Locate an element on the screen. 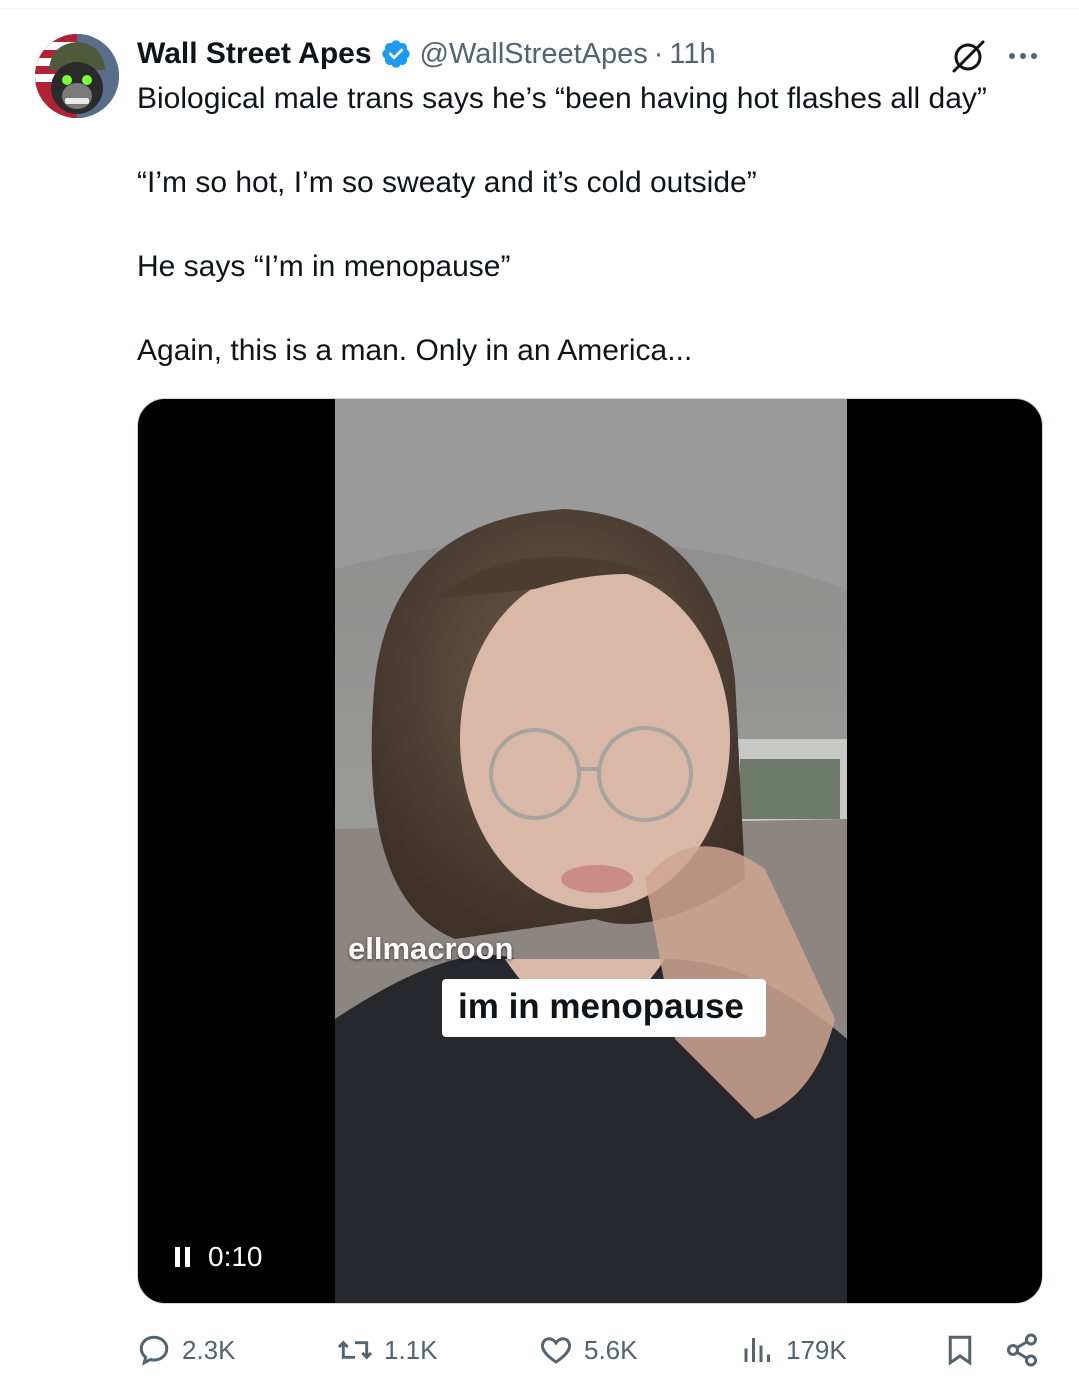 Image resolution: width=1079 pixels, height=1392 pixels. tweet-timestamp: 11h is located at coordinates (692, 54).